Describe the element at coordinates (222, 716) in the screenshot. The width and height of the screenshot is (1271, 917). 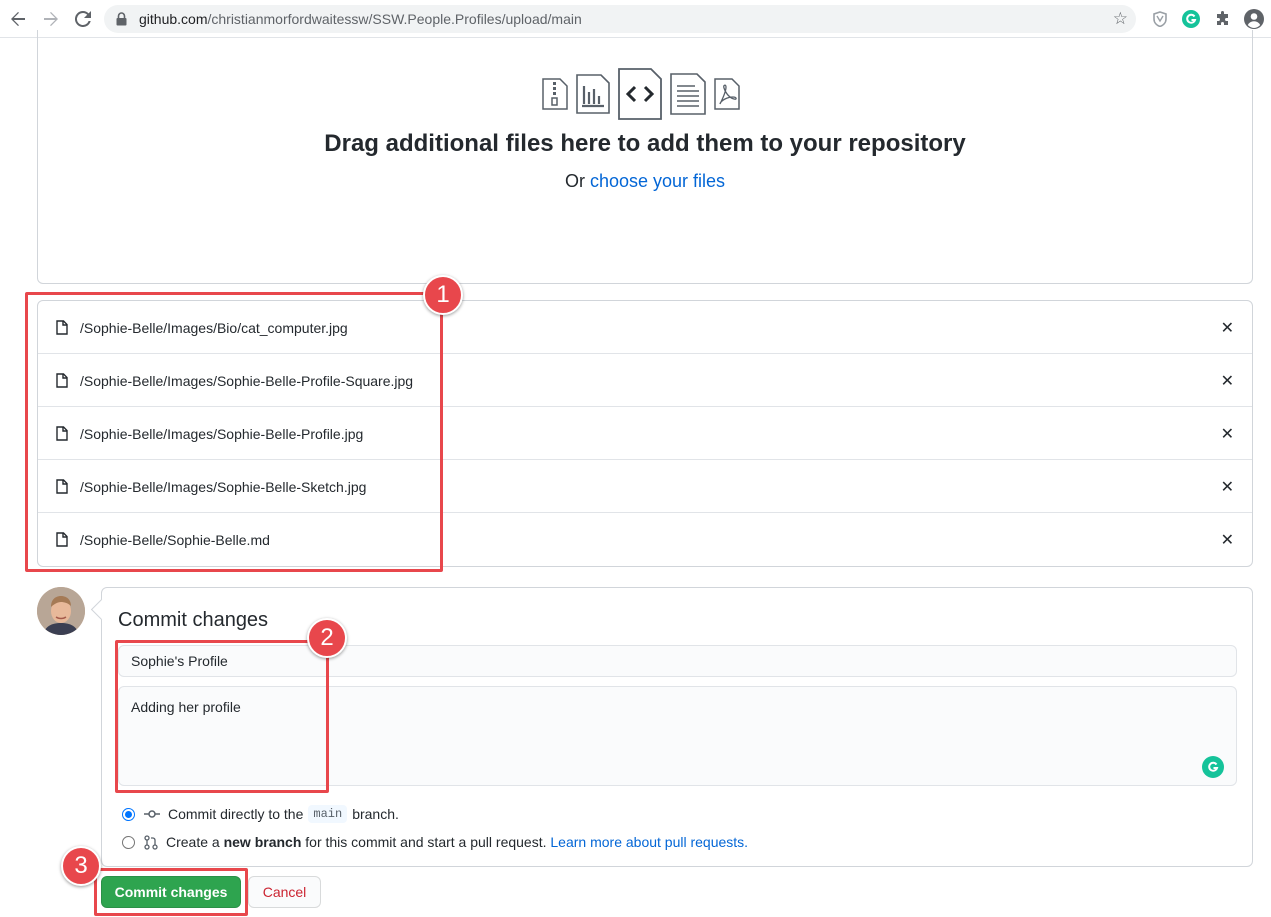
I see `annotation-highlight-message` at that location.